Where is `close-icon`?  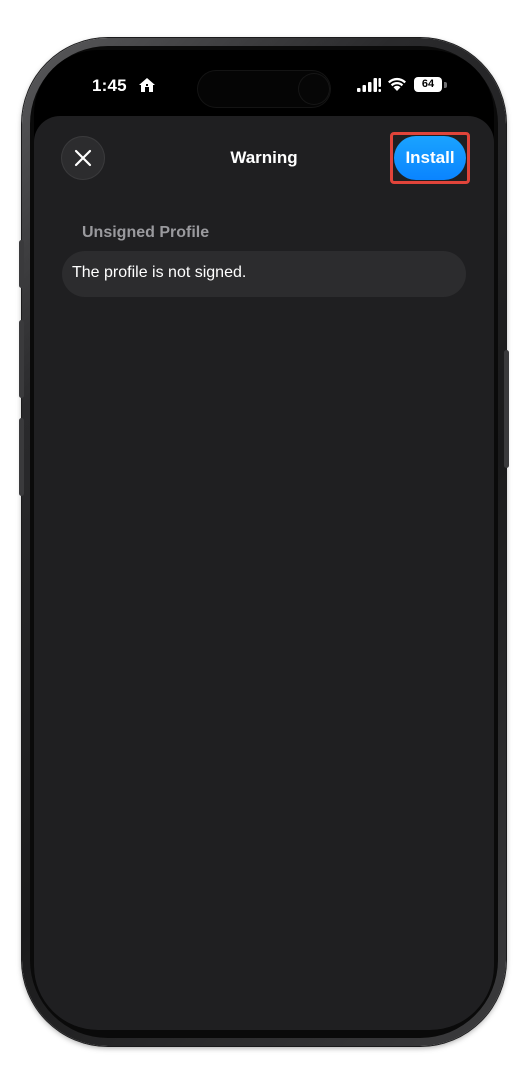
close-icon is located at coordinates (83, 158).